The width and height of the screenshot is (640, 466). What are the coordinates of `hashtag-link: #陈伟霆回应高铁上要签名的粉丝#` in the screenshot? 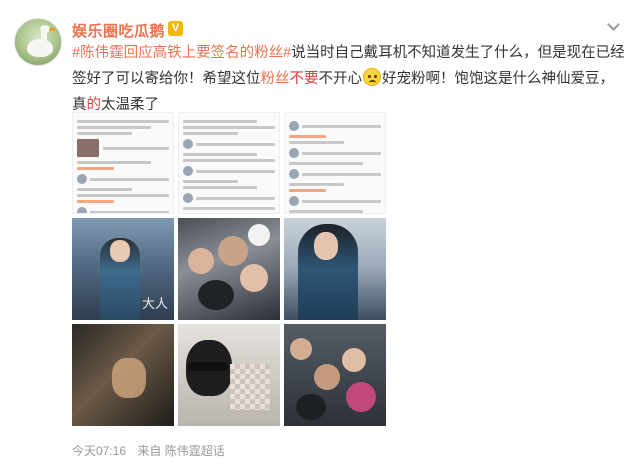 It's located at (181, 53).